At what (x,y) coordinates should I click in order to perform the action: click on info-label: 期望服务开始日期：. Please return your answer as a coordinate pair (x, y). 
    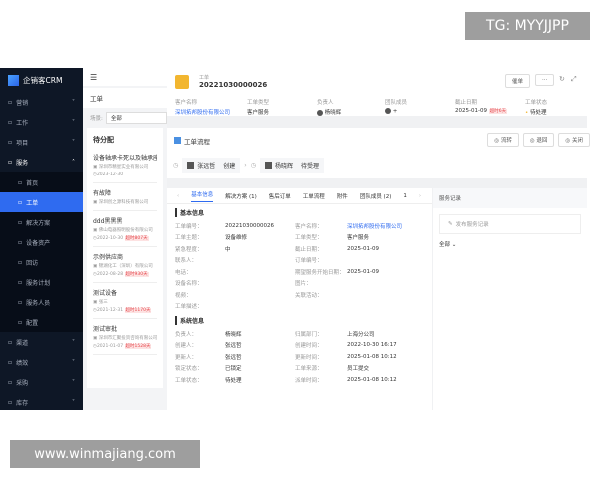
    Looking at the image, I should click on (320, 272).